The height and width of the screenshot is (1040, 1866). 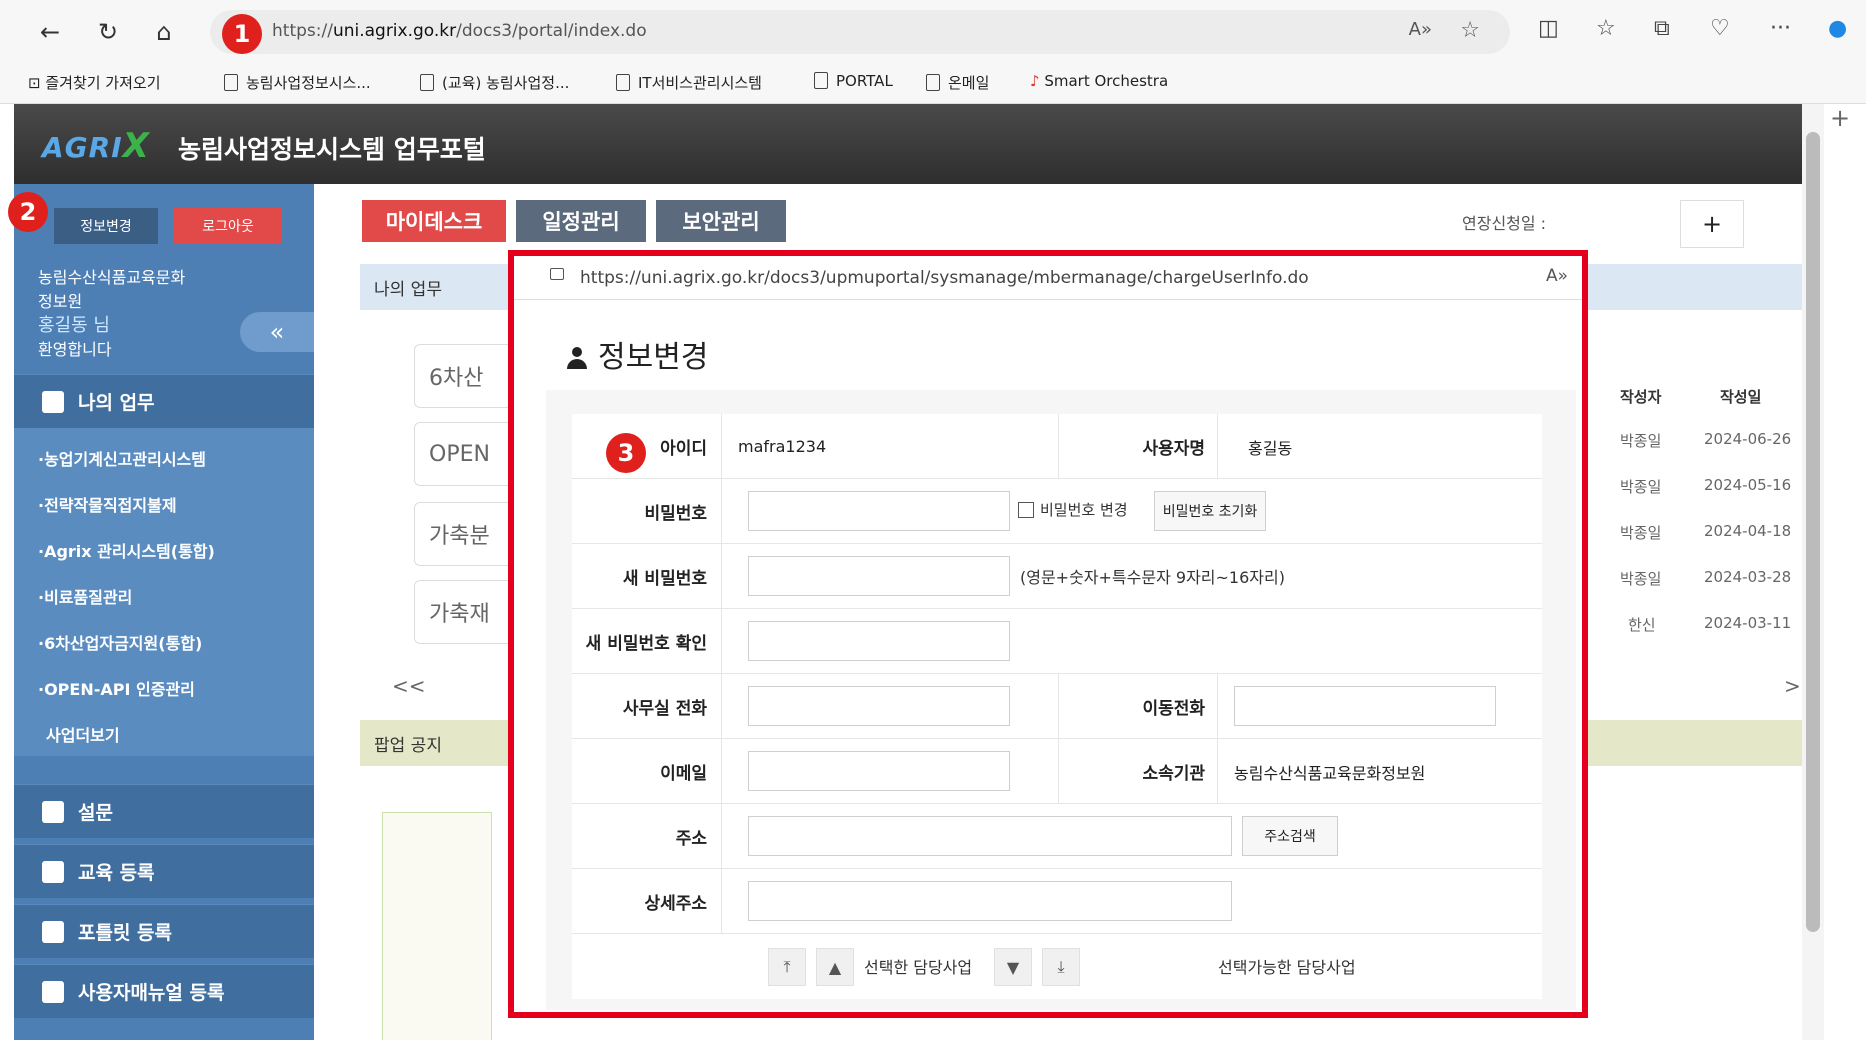 What do you see at coordinates (1720, 28) in the screenshot?
I see `health-icon: ♡` at bounding box center [1720, 28].